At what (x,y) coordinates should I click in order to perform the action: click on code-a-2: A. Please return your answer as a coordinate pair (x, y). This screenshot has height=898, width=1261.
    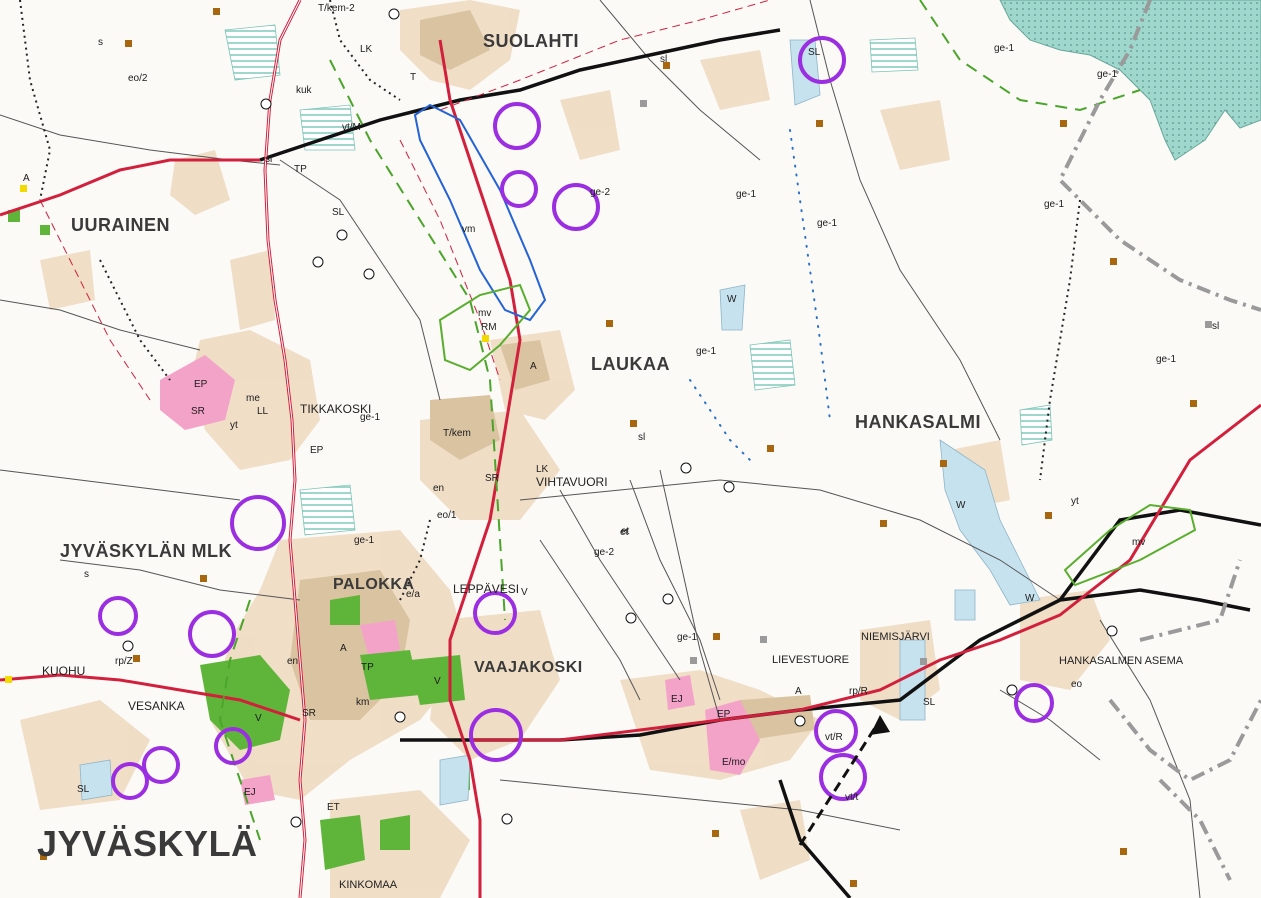
    Looking at the image, I should click on (533, 366).